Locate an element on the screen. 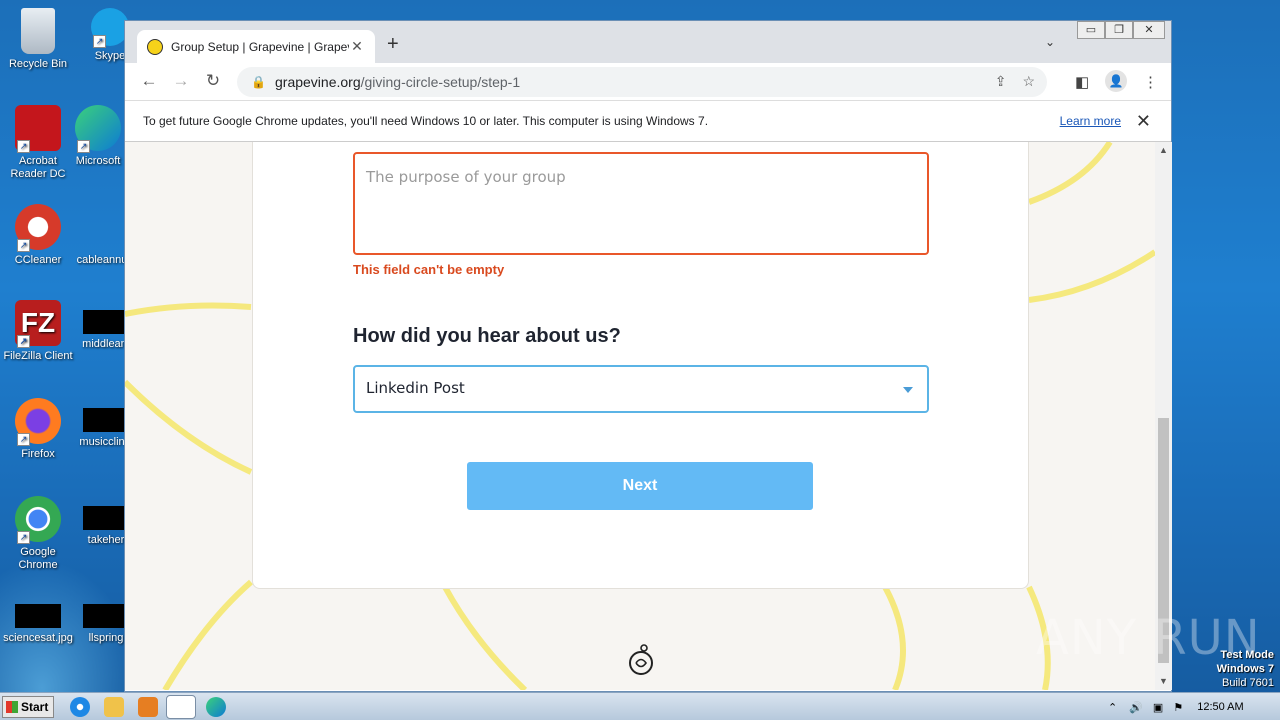 The image size is (1280, 720). test-mode-line2: Windows 7 is located at coordinates (1245, 669).